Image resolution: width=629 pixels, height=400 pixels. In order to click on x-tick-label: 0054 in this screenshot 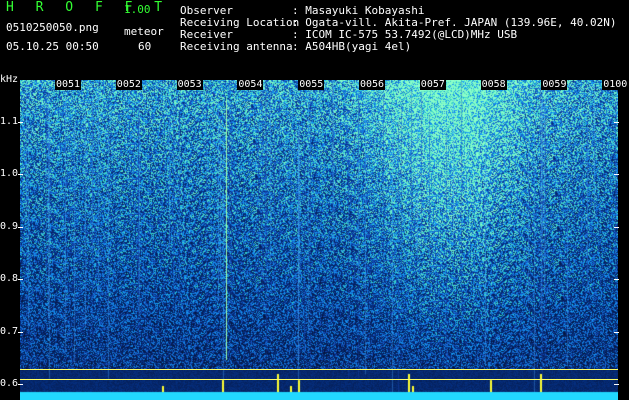, I will do `click(250, 84)`.